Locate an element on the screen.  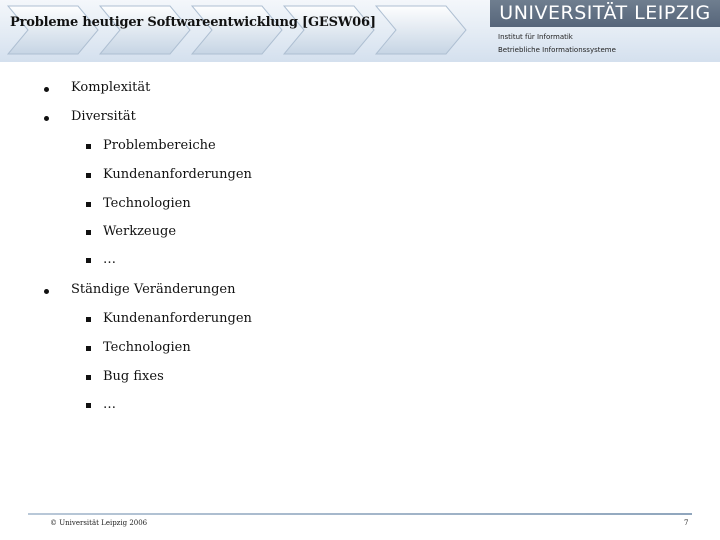
page-number: 7 is located at coordinates (686, 523).